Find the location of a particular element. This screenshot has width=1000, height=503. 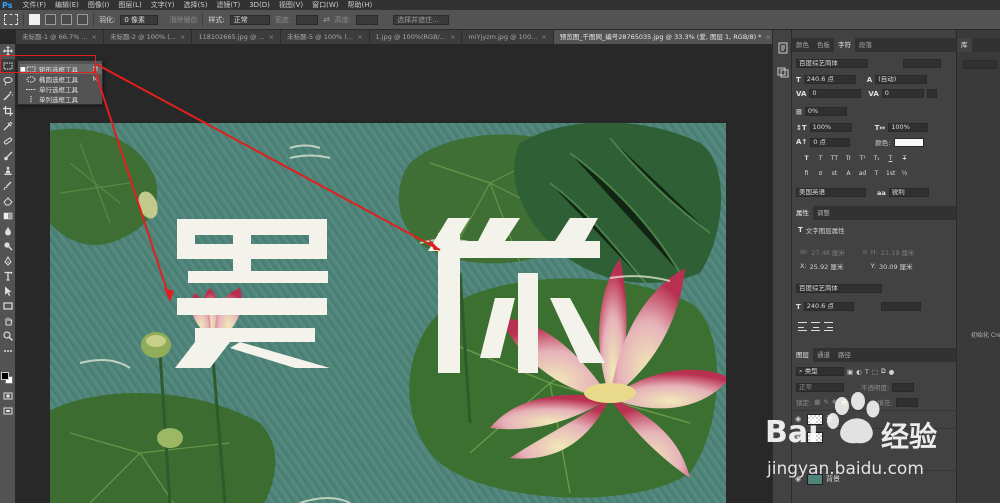

properties-font-style is located at coordinates (900, 306).